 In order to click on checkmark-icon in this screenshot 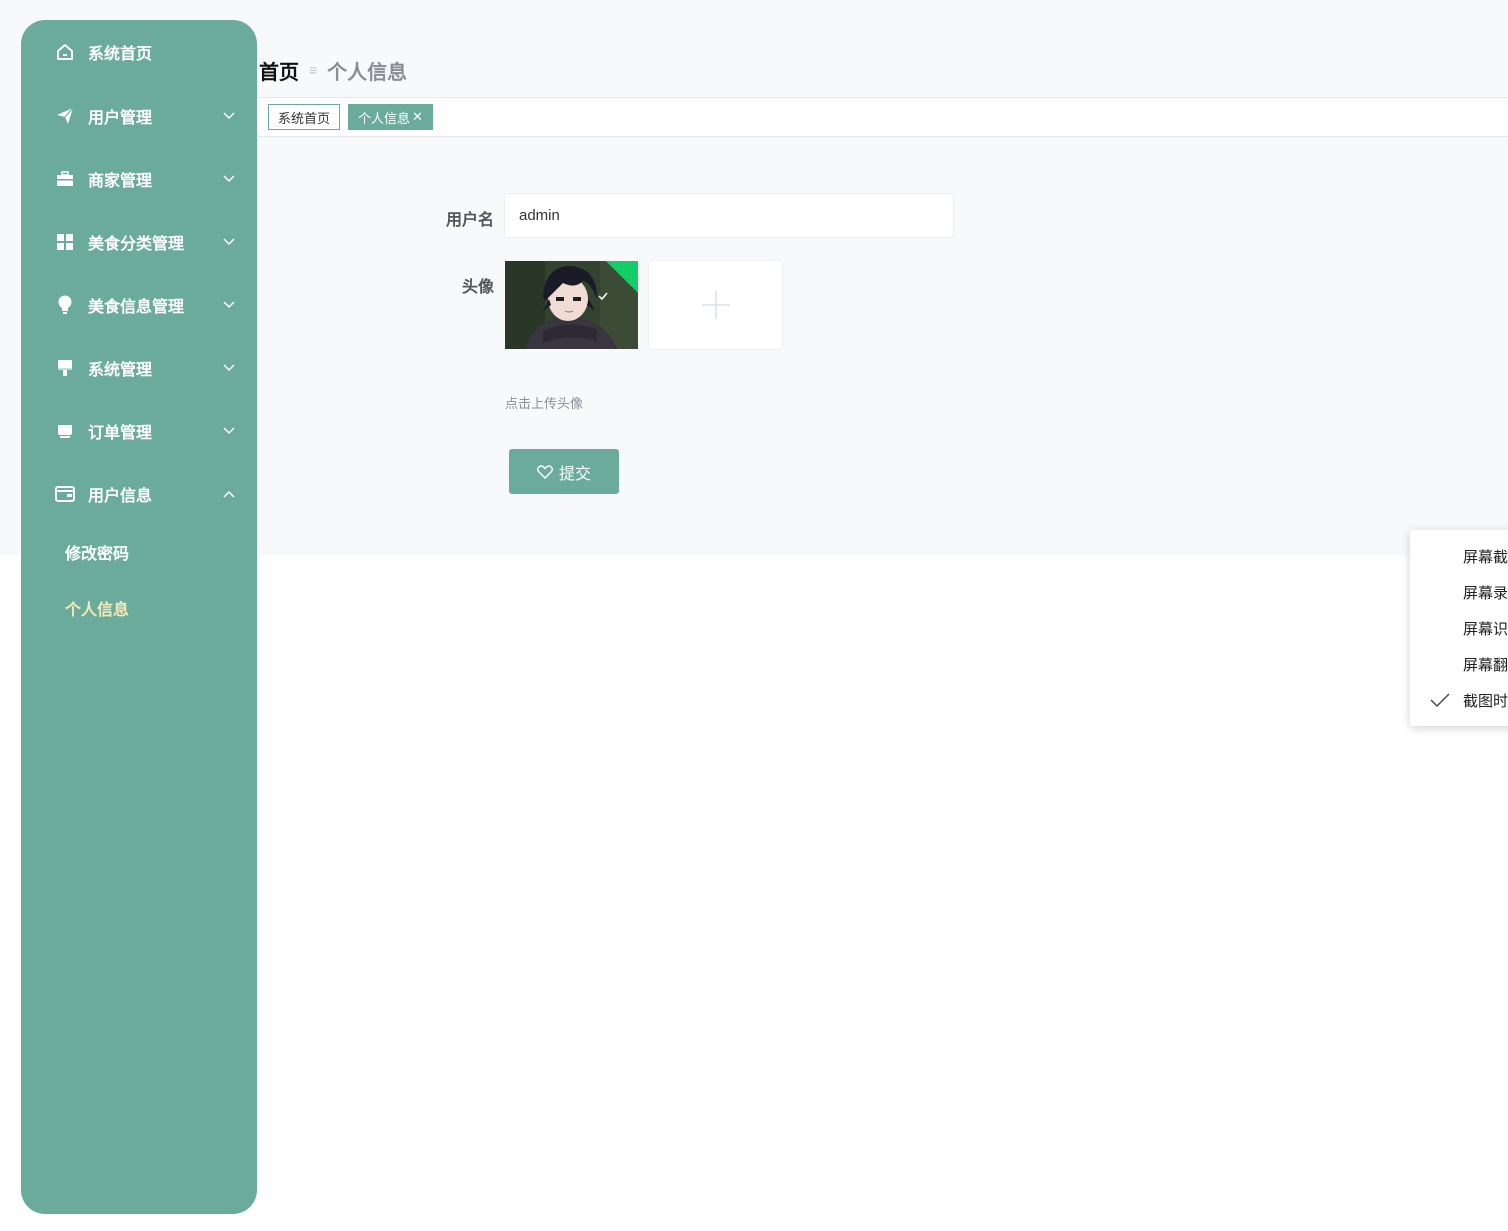, I will do `click(1440, 700)`.